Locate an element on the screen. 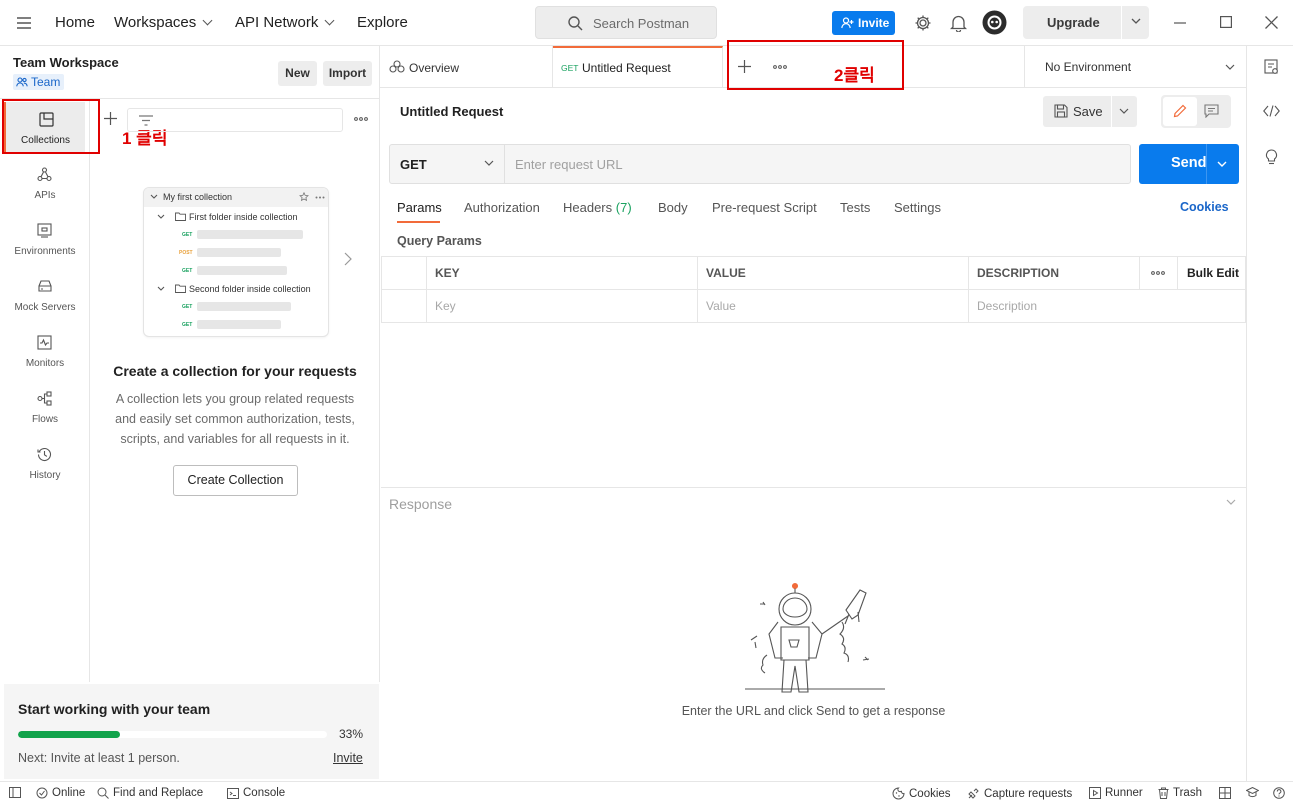  runner: Runner is located at coordinates (1116, 793).